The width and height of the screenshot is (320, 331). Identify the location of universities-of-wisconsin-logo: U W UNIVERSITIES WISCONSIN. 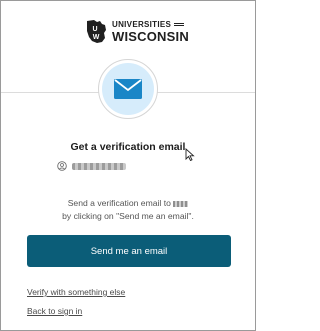
(136, 32).